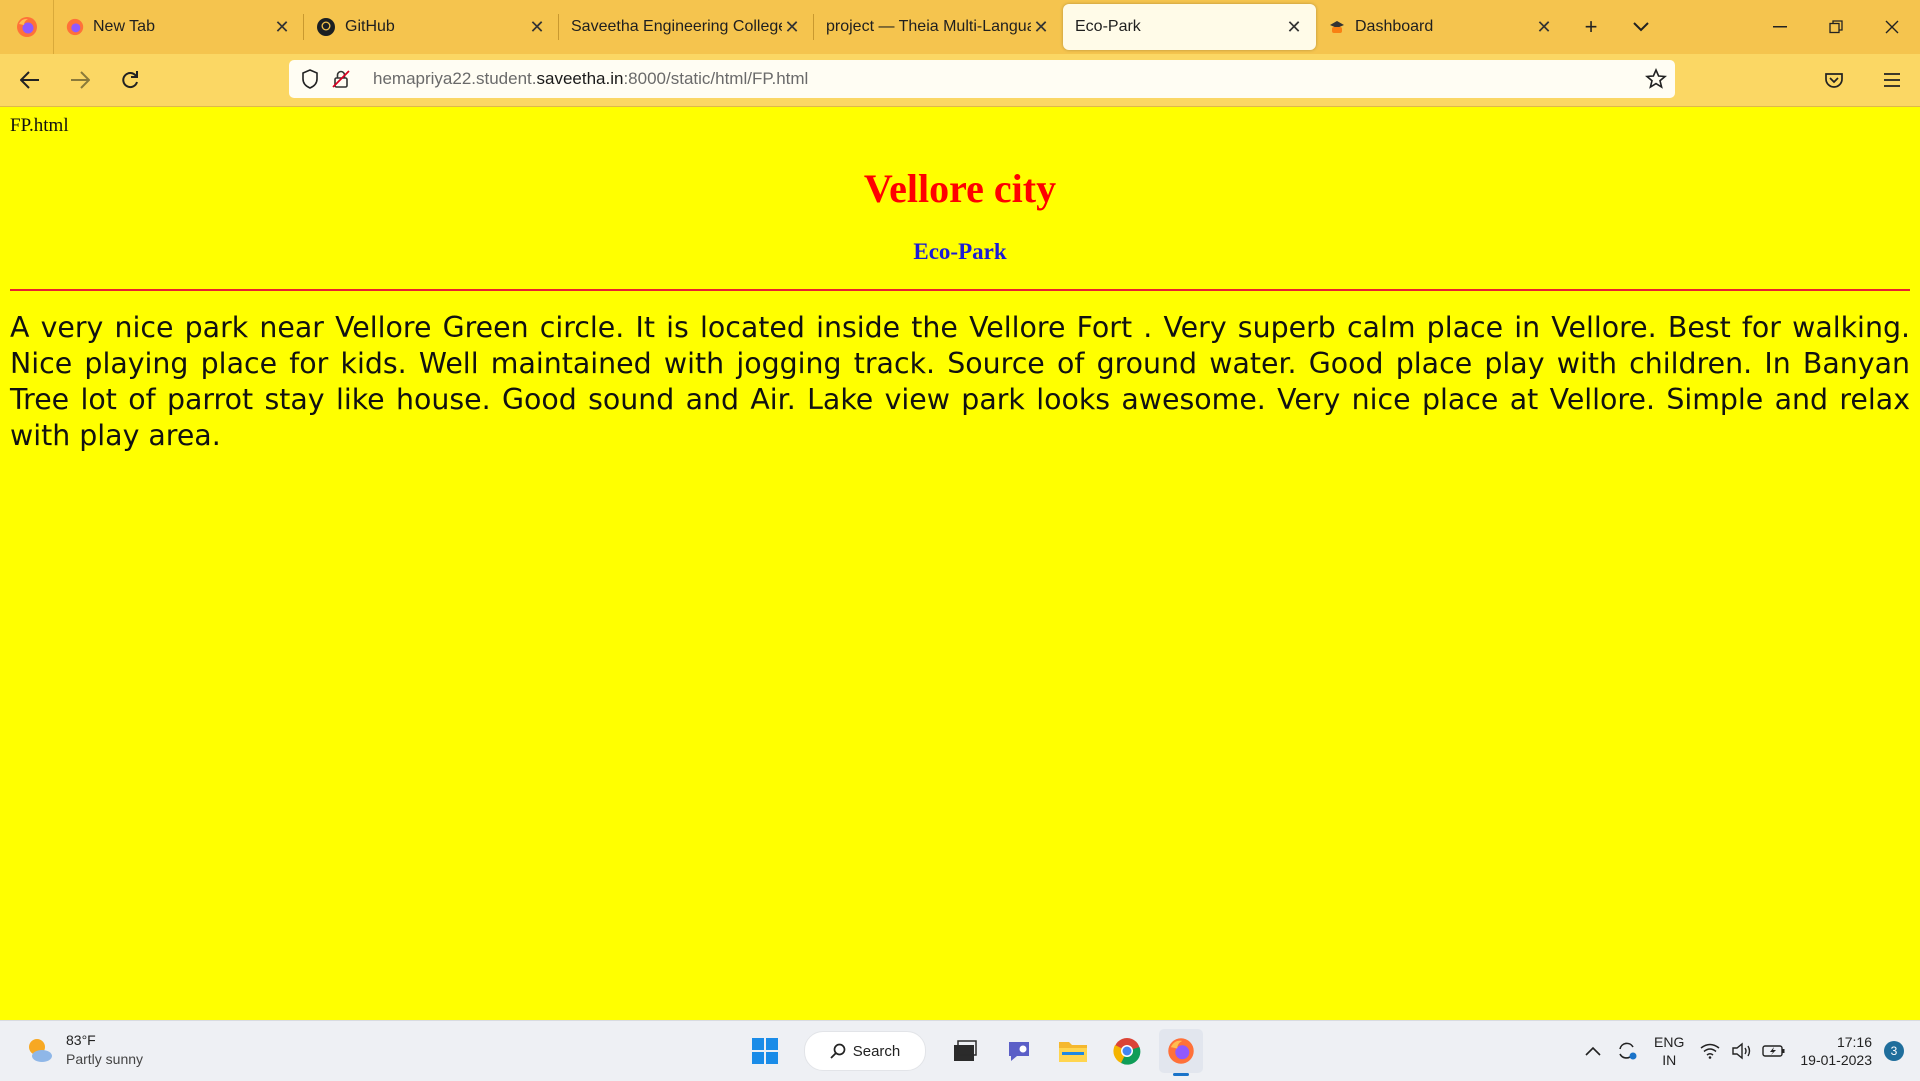 The height and width of the screenshot is (1081, 1920). I want to click on input-language-indicator: ENG IN, so click(1669, 1051).